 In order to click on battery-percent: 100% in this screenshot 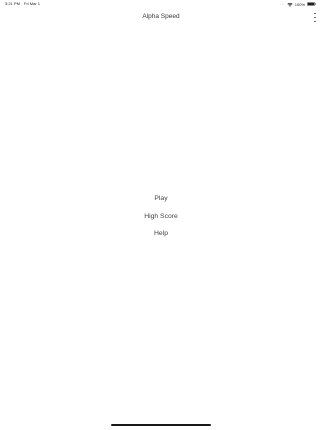, I will do `click(299, 4)`.